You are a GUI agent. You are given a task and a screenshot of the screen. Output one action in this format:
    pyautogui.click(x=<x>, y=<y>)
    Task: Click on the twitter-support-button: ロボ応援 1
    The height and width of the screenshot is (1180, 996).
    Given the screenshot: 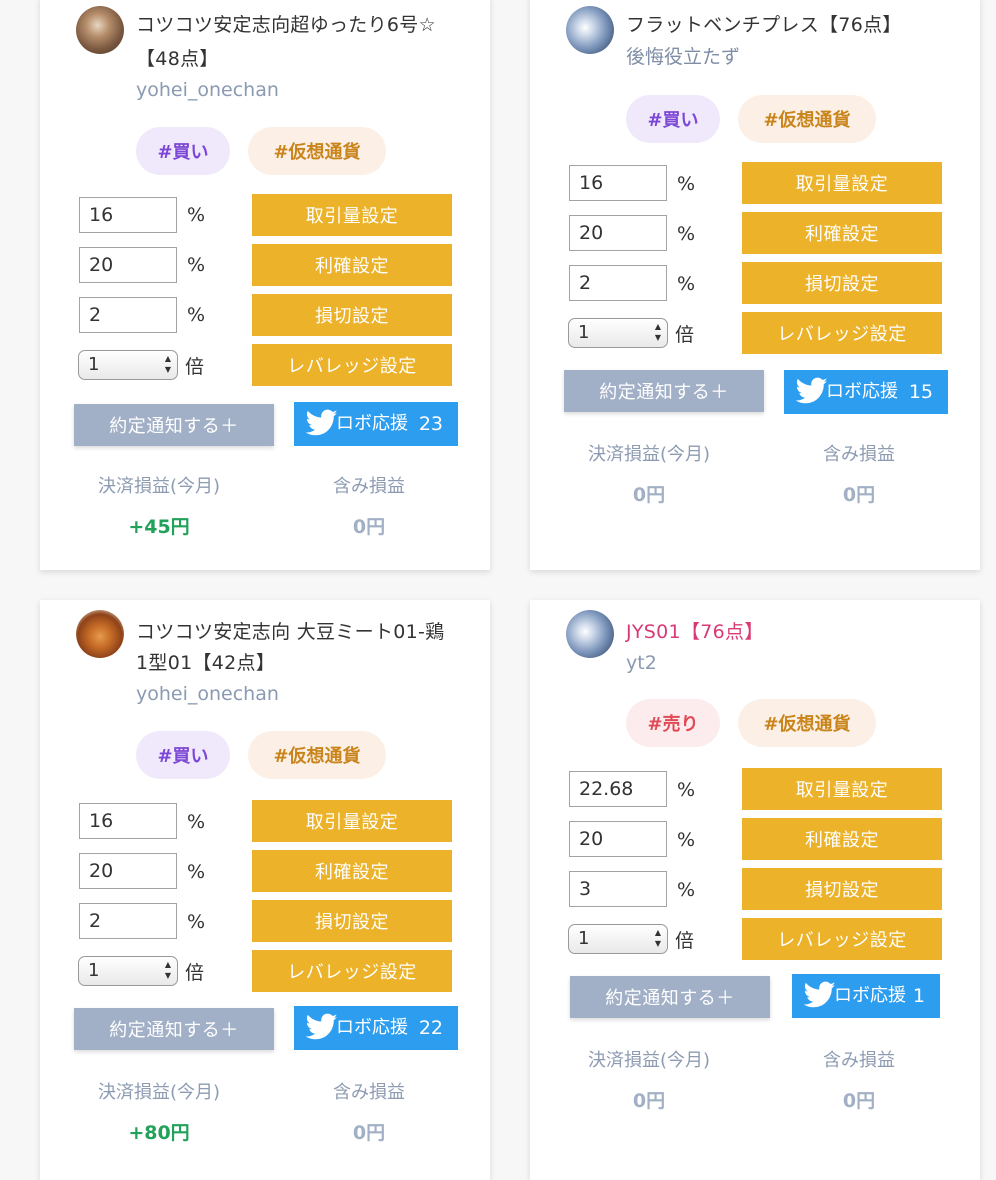 What is the action you would take?
    pyautogui.click(x=866, y=996)
    